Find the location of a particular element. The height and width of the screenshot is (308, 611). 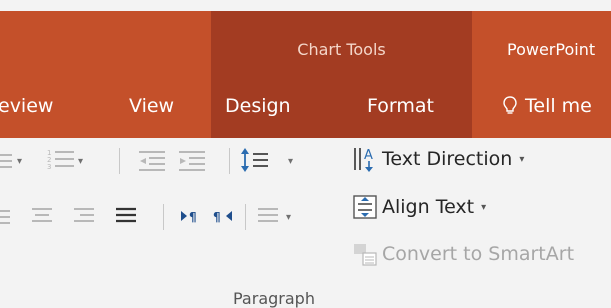

svg-text: A is located at coordinates (368, 155).